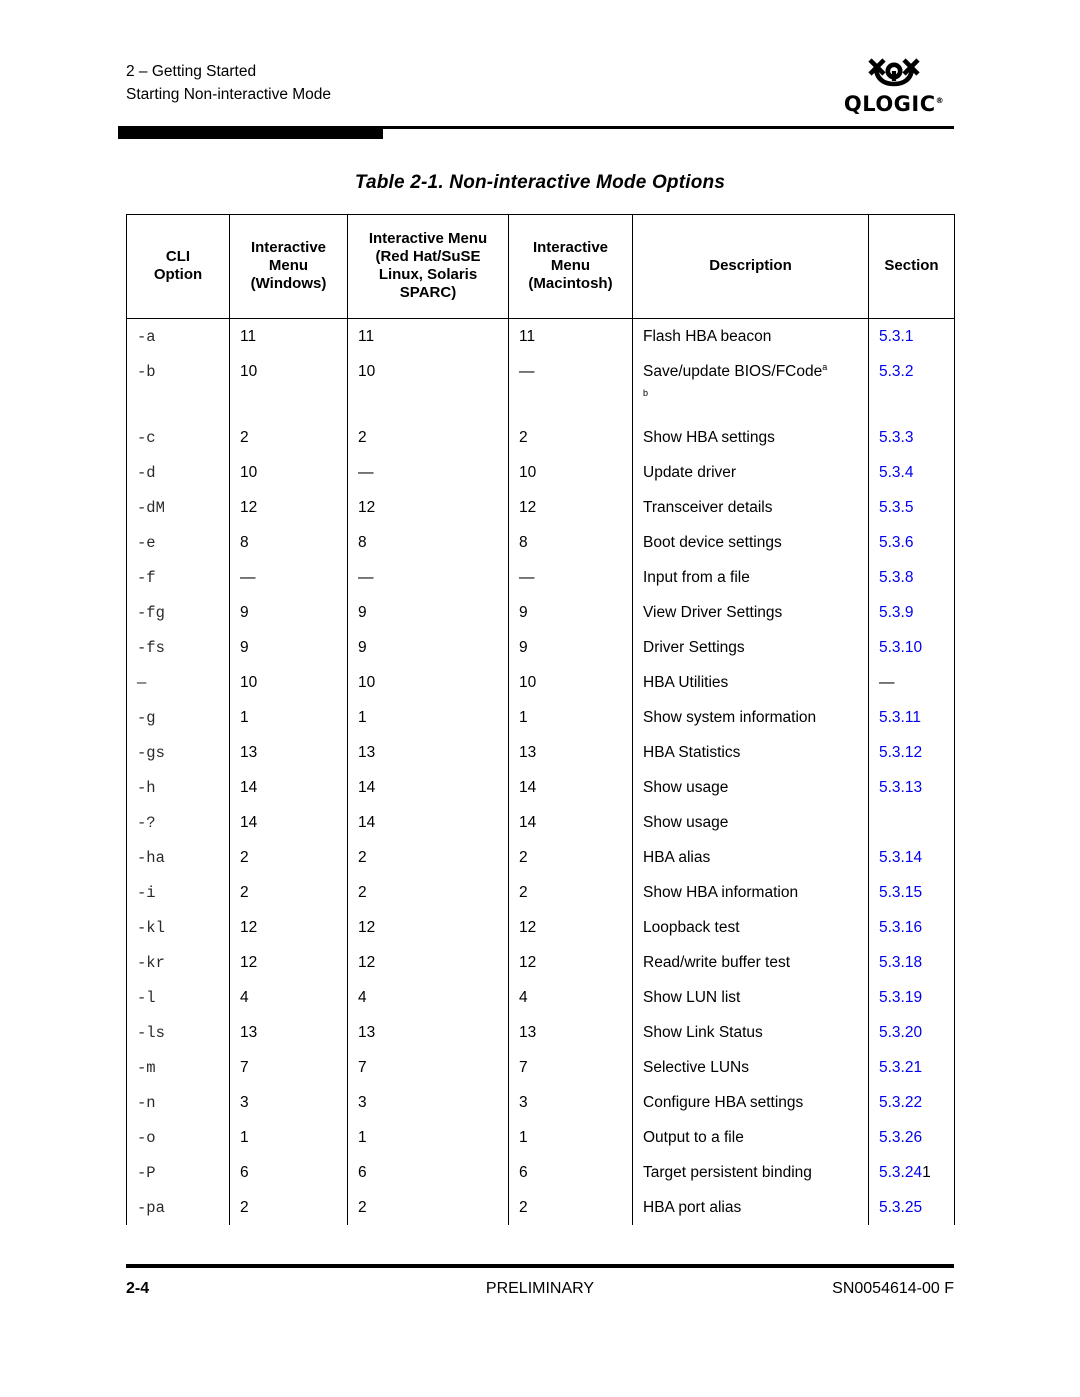  I want to click on cell-description: Show LUN list, so click(750, 997).